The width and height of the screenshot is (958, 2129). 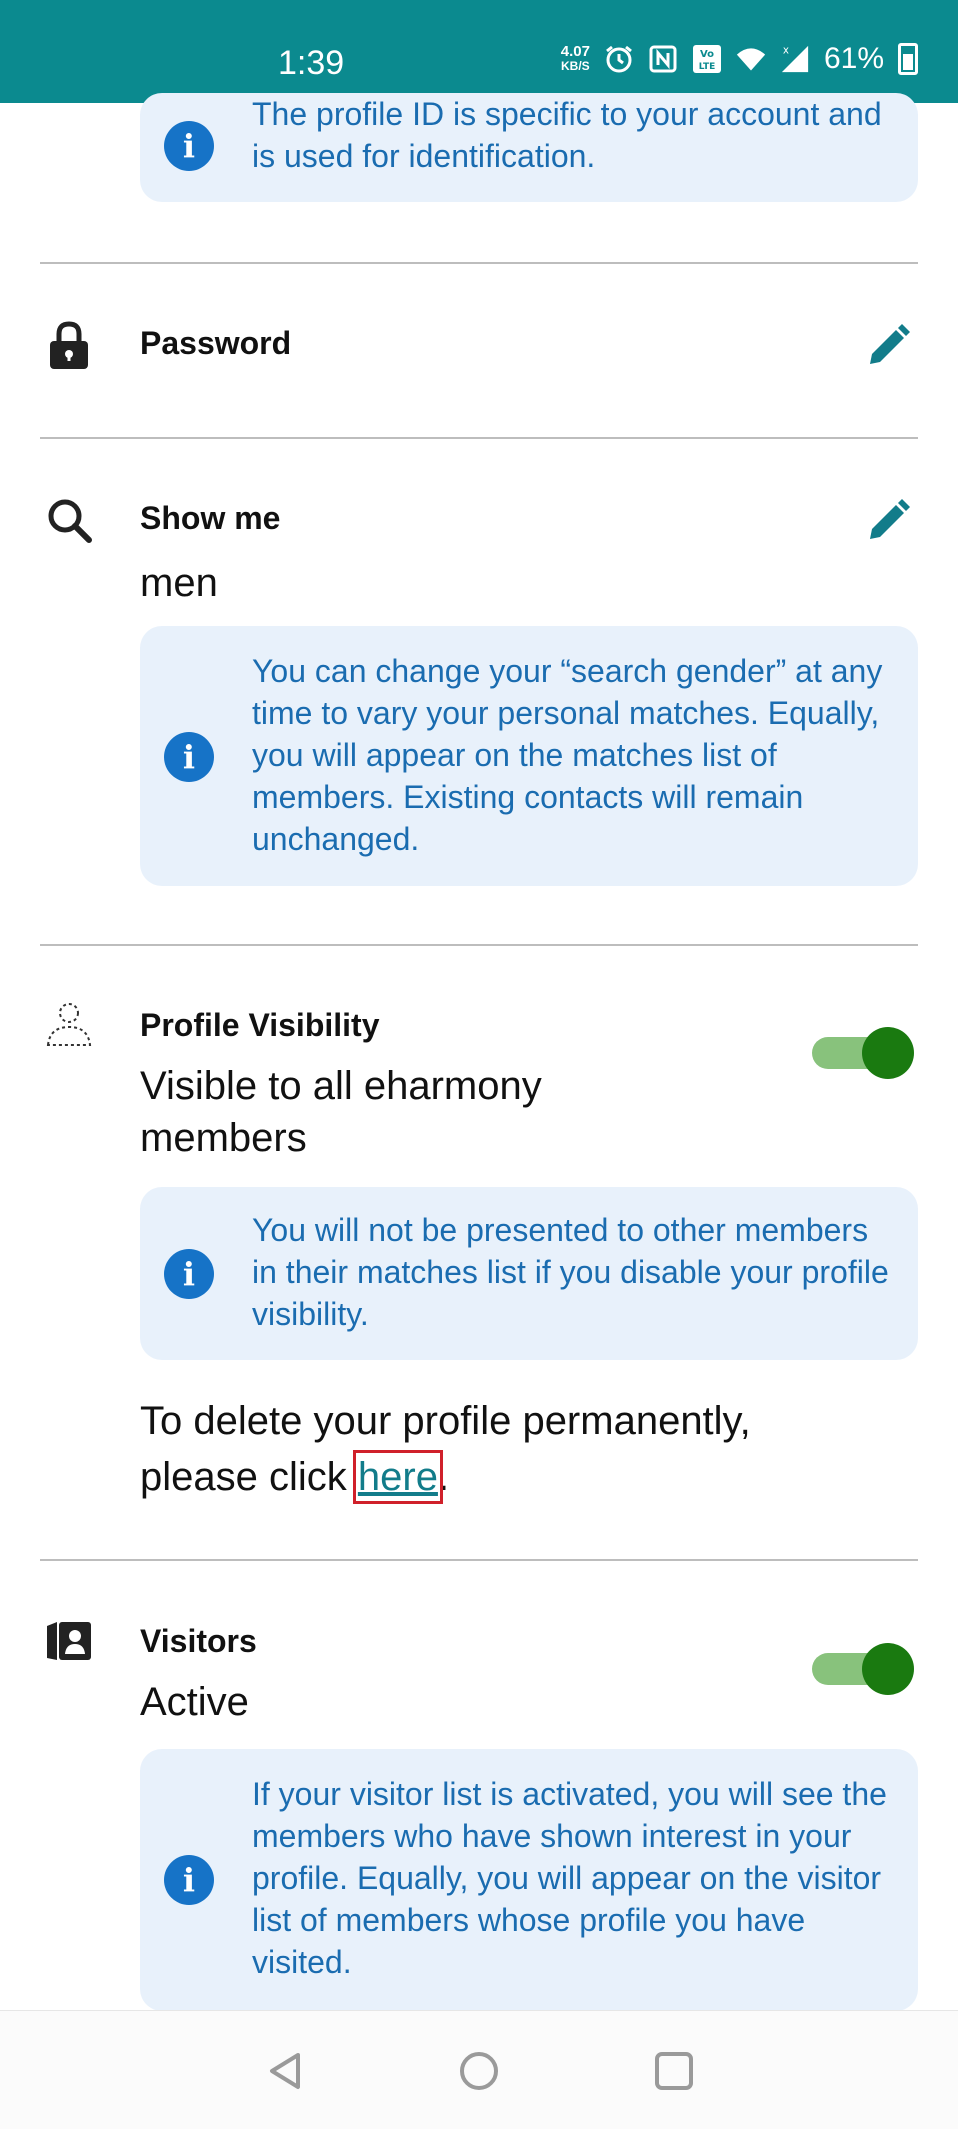 I want to click on network-speed: 4.07 KB/S, so click(x=575, y=59).